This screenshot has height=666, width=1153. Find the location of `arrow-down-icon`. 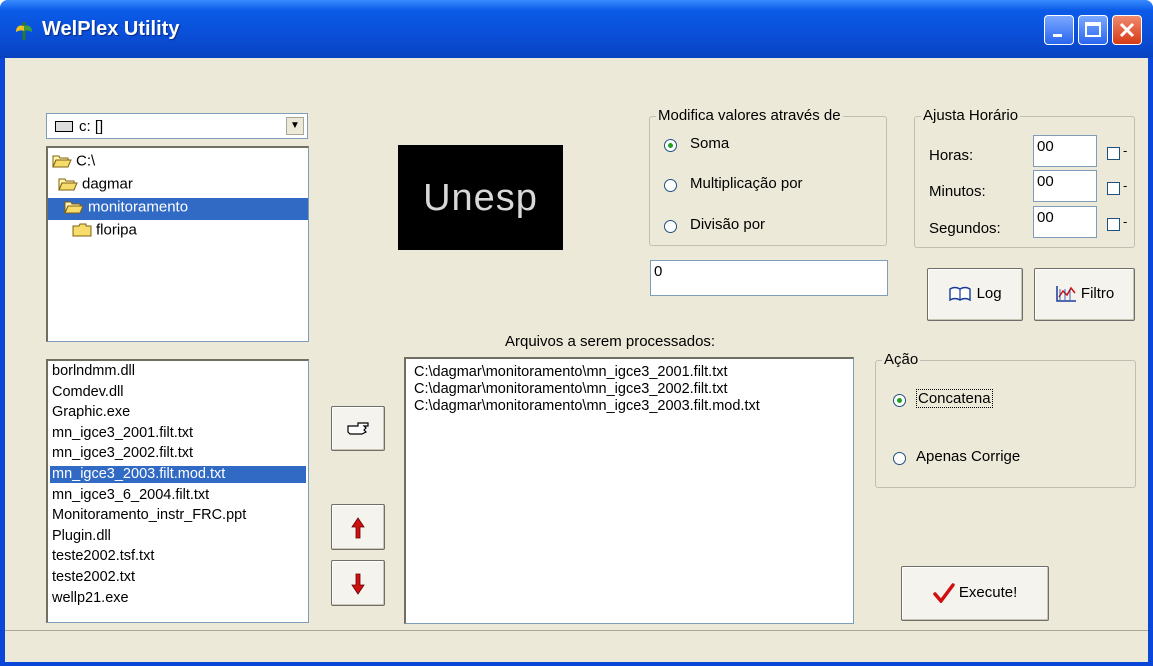

arrow-down-icon is located at coordinates (358, 584).